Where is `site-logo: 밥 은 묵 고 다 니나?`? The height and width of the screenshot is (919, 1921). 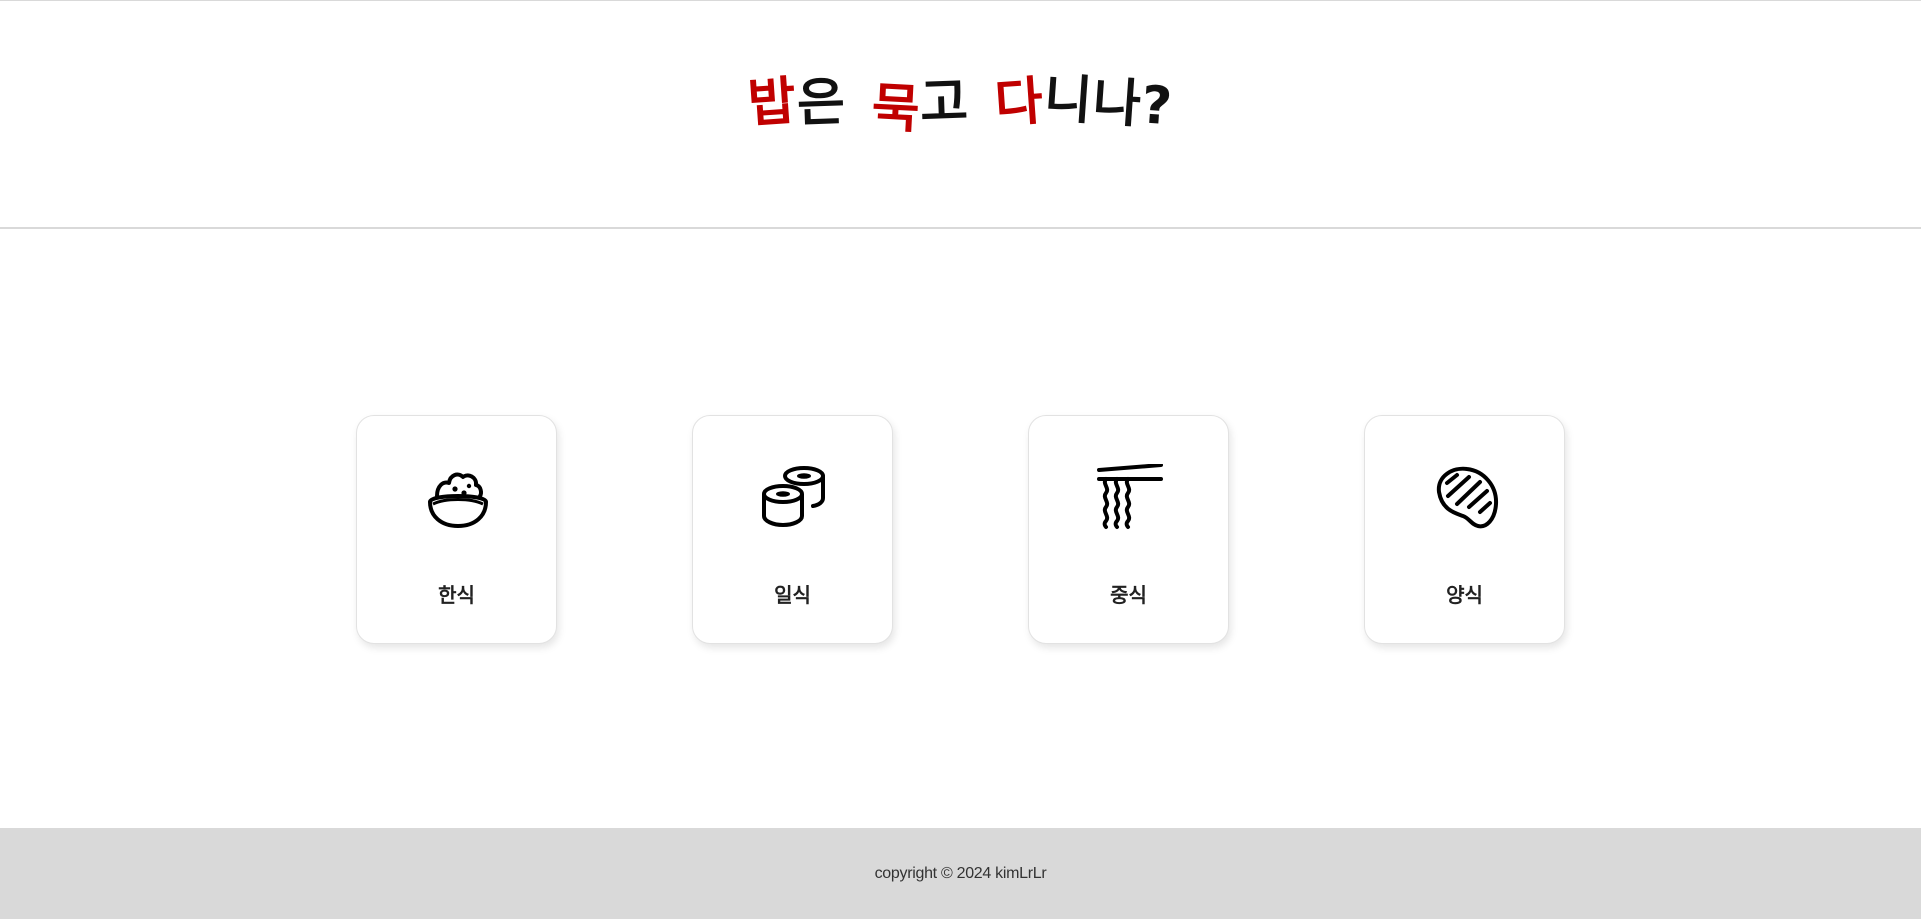 site-logo: 밥 은 묵 고 다 니나? is located at coordinates (960, 104).